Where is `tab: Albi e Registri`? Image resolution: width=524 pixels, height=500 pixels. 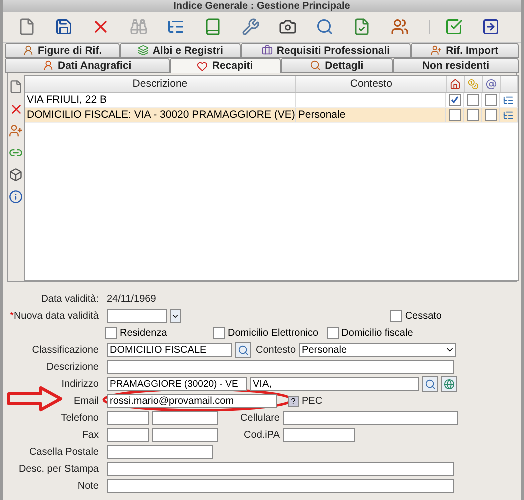 tab: Albi e Registri is located at coordinates (181, 50).